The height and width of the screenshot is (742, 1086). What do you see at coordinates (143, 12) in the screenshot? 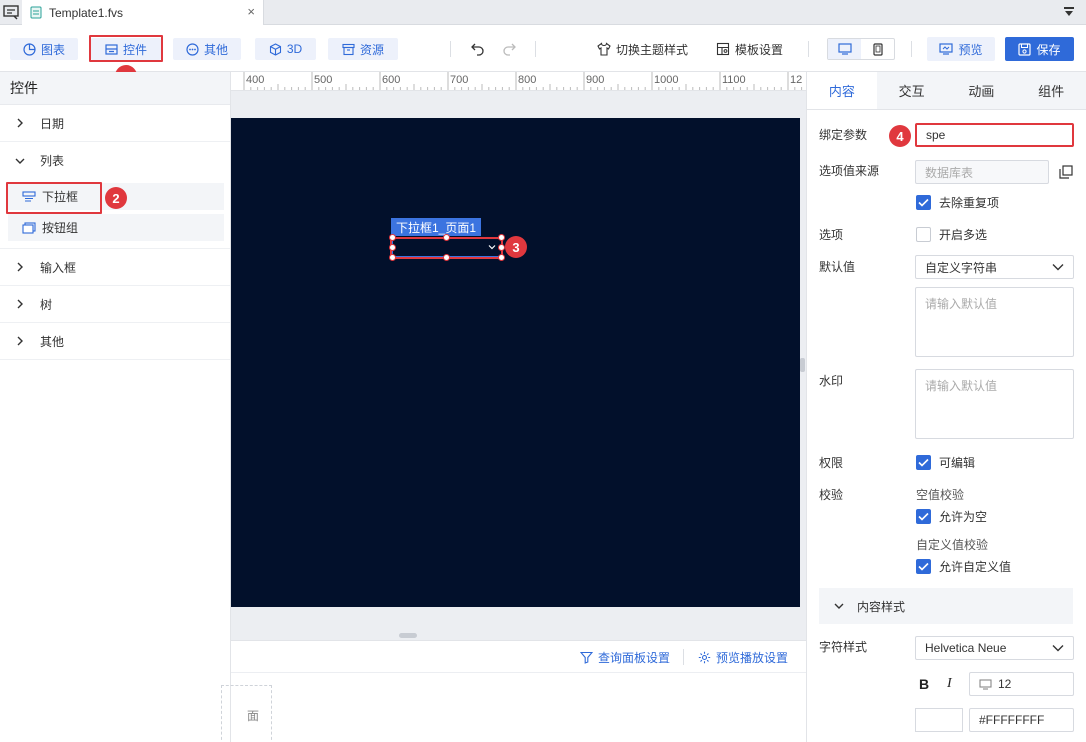
I see `file-tab: Template1.fvs ×` at bounding box center [143, 12].